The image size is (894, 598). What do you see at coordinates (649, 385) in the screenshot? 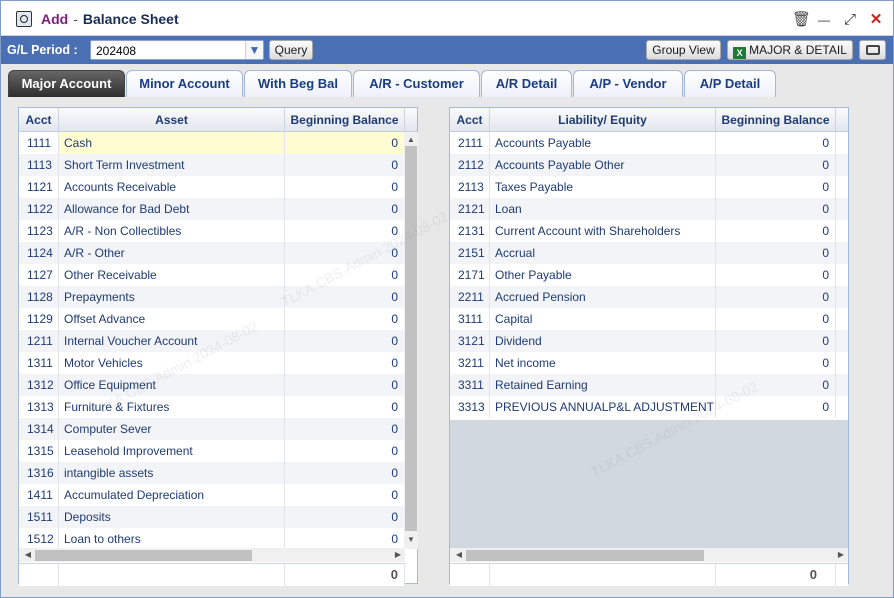
I see `table-row: 3311 Retained Earning 0` at bounding box center [649, 385].